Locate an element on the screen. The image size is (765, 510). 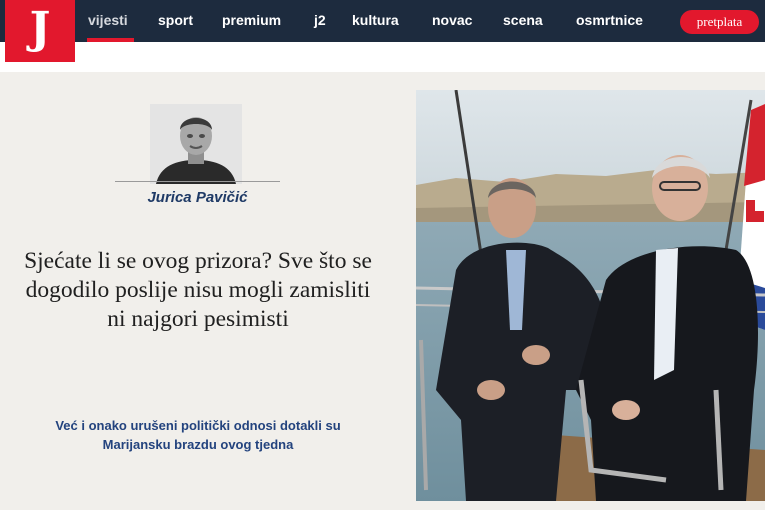
author-avatar is located at coordinates (196, 144).